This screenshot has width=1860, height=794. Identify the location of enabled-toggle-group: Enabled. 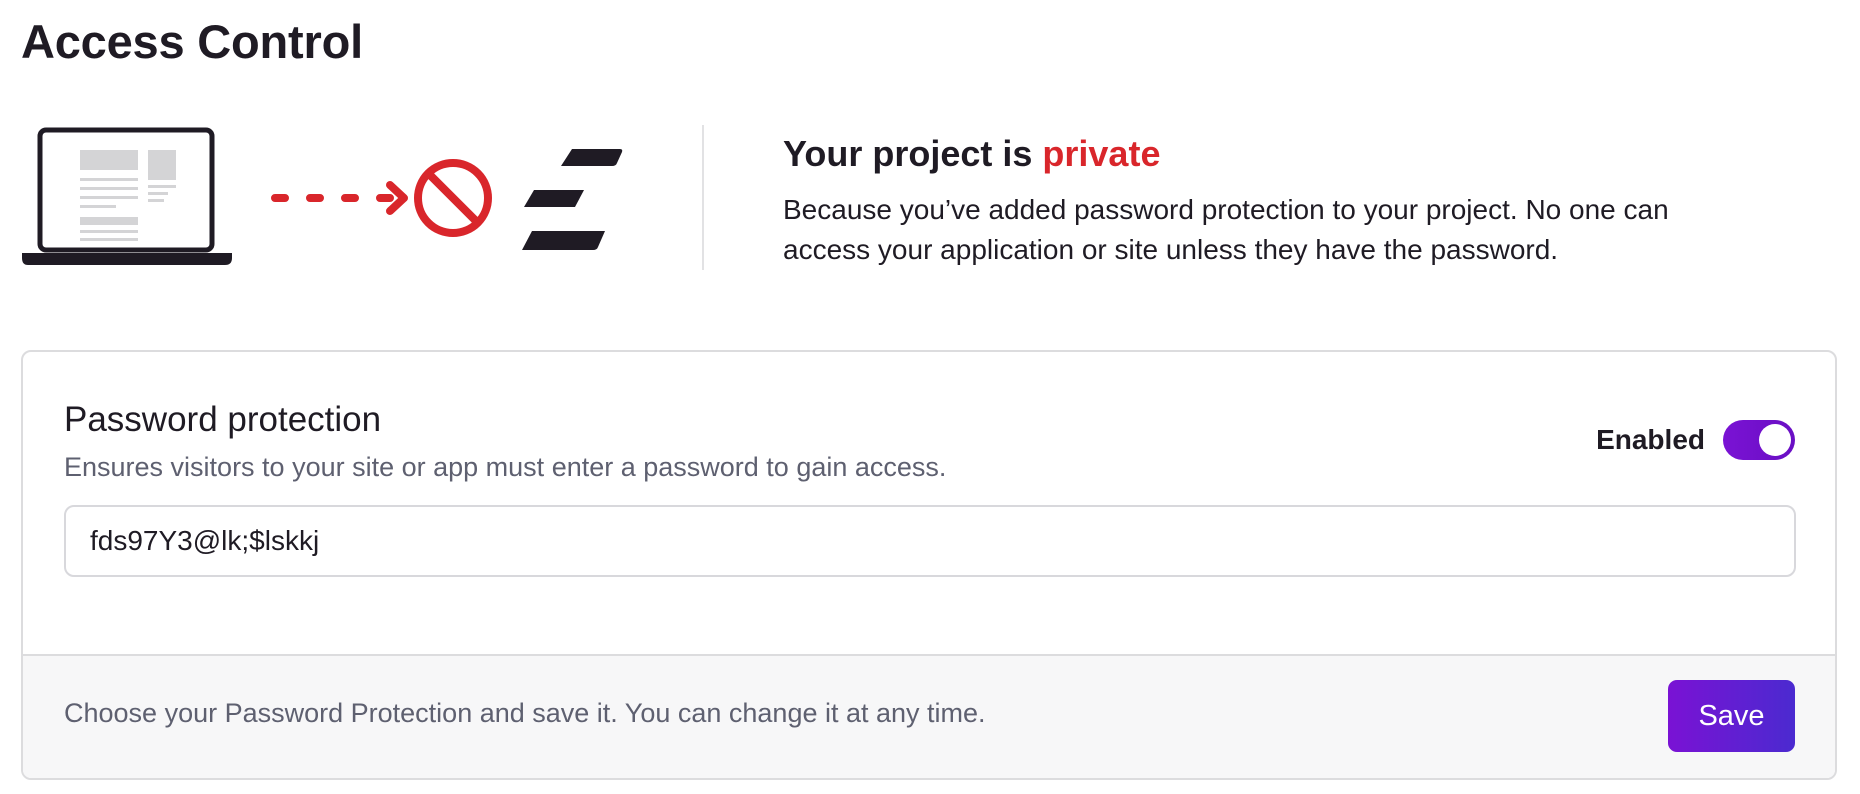
(1695, 440).